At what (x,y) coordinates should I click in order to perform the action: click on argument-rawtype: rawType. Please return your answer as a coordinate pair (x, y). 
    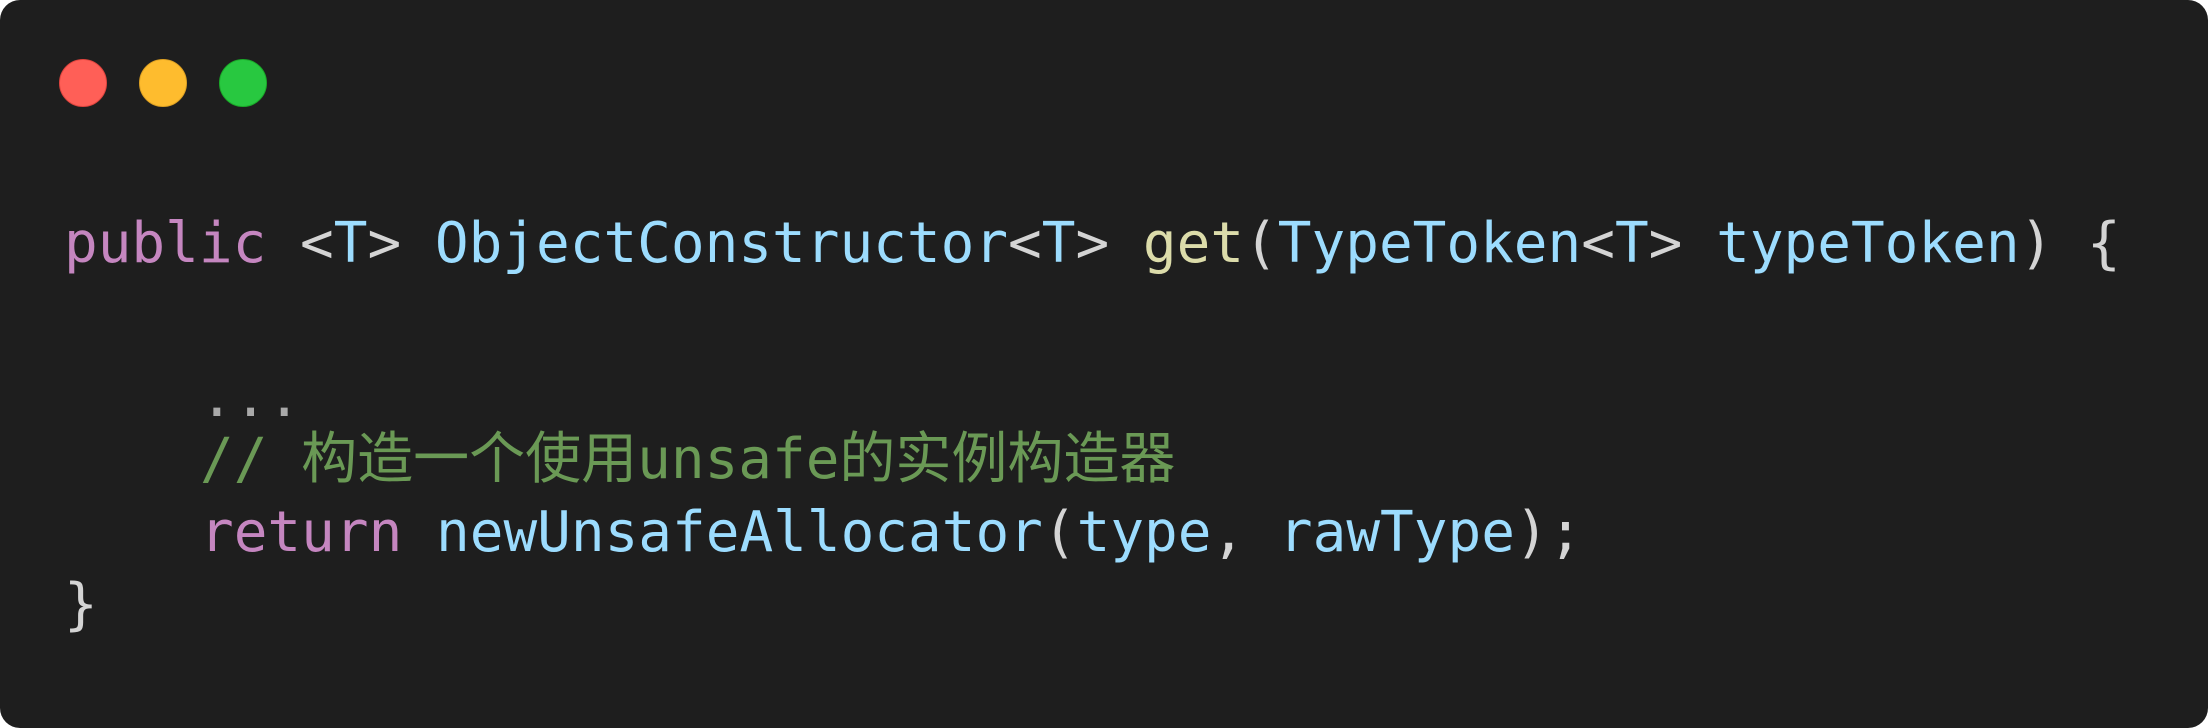
    Looking at the image, I should click on (1396, 532).